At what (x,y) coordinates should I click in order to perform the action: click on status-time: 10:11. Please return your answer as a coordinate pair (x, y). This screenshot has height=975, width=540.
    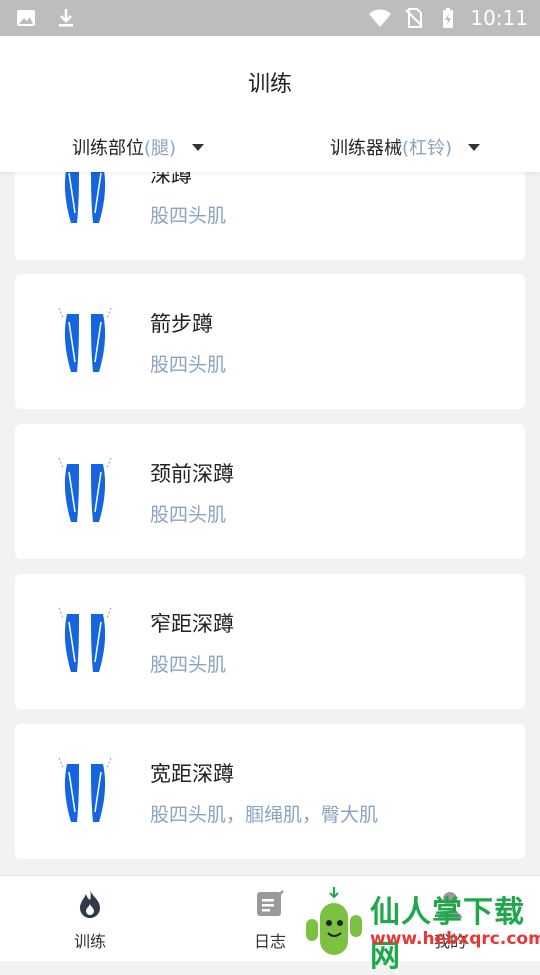
    Looking at the image, I should click on (499, 18).